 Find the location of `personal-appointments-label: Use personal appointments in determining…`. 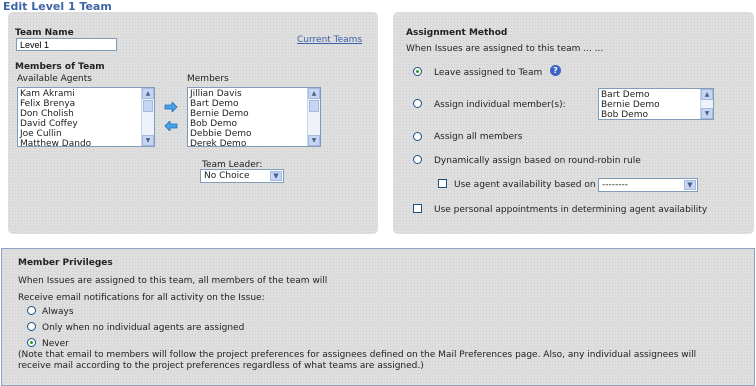

personal-appointments-label: Use personal appointments in determining… is located at coordinates (571, 210).